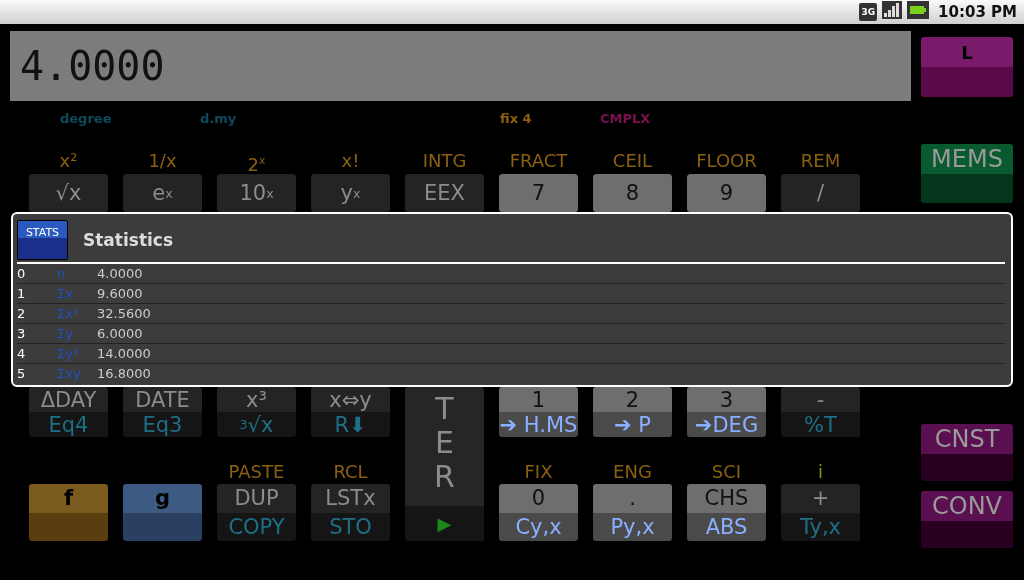 This screenshot has width=1024, height=580. I want to click on register-index: 5, so click(22, 373).